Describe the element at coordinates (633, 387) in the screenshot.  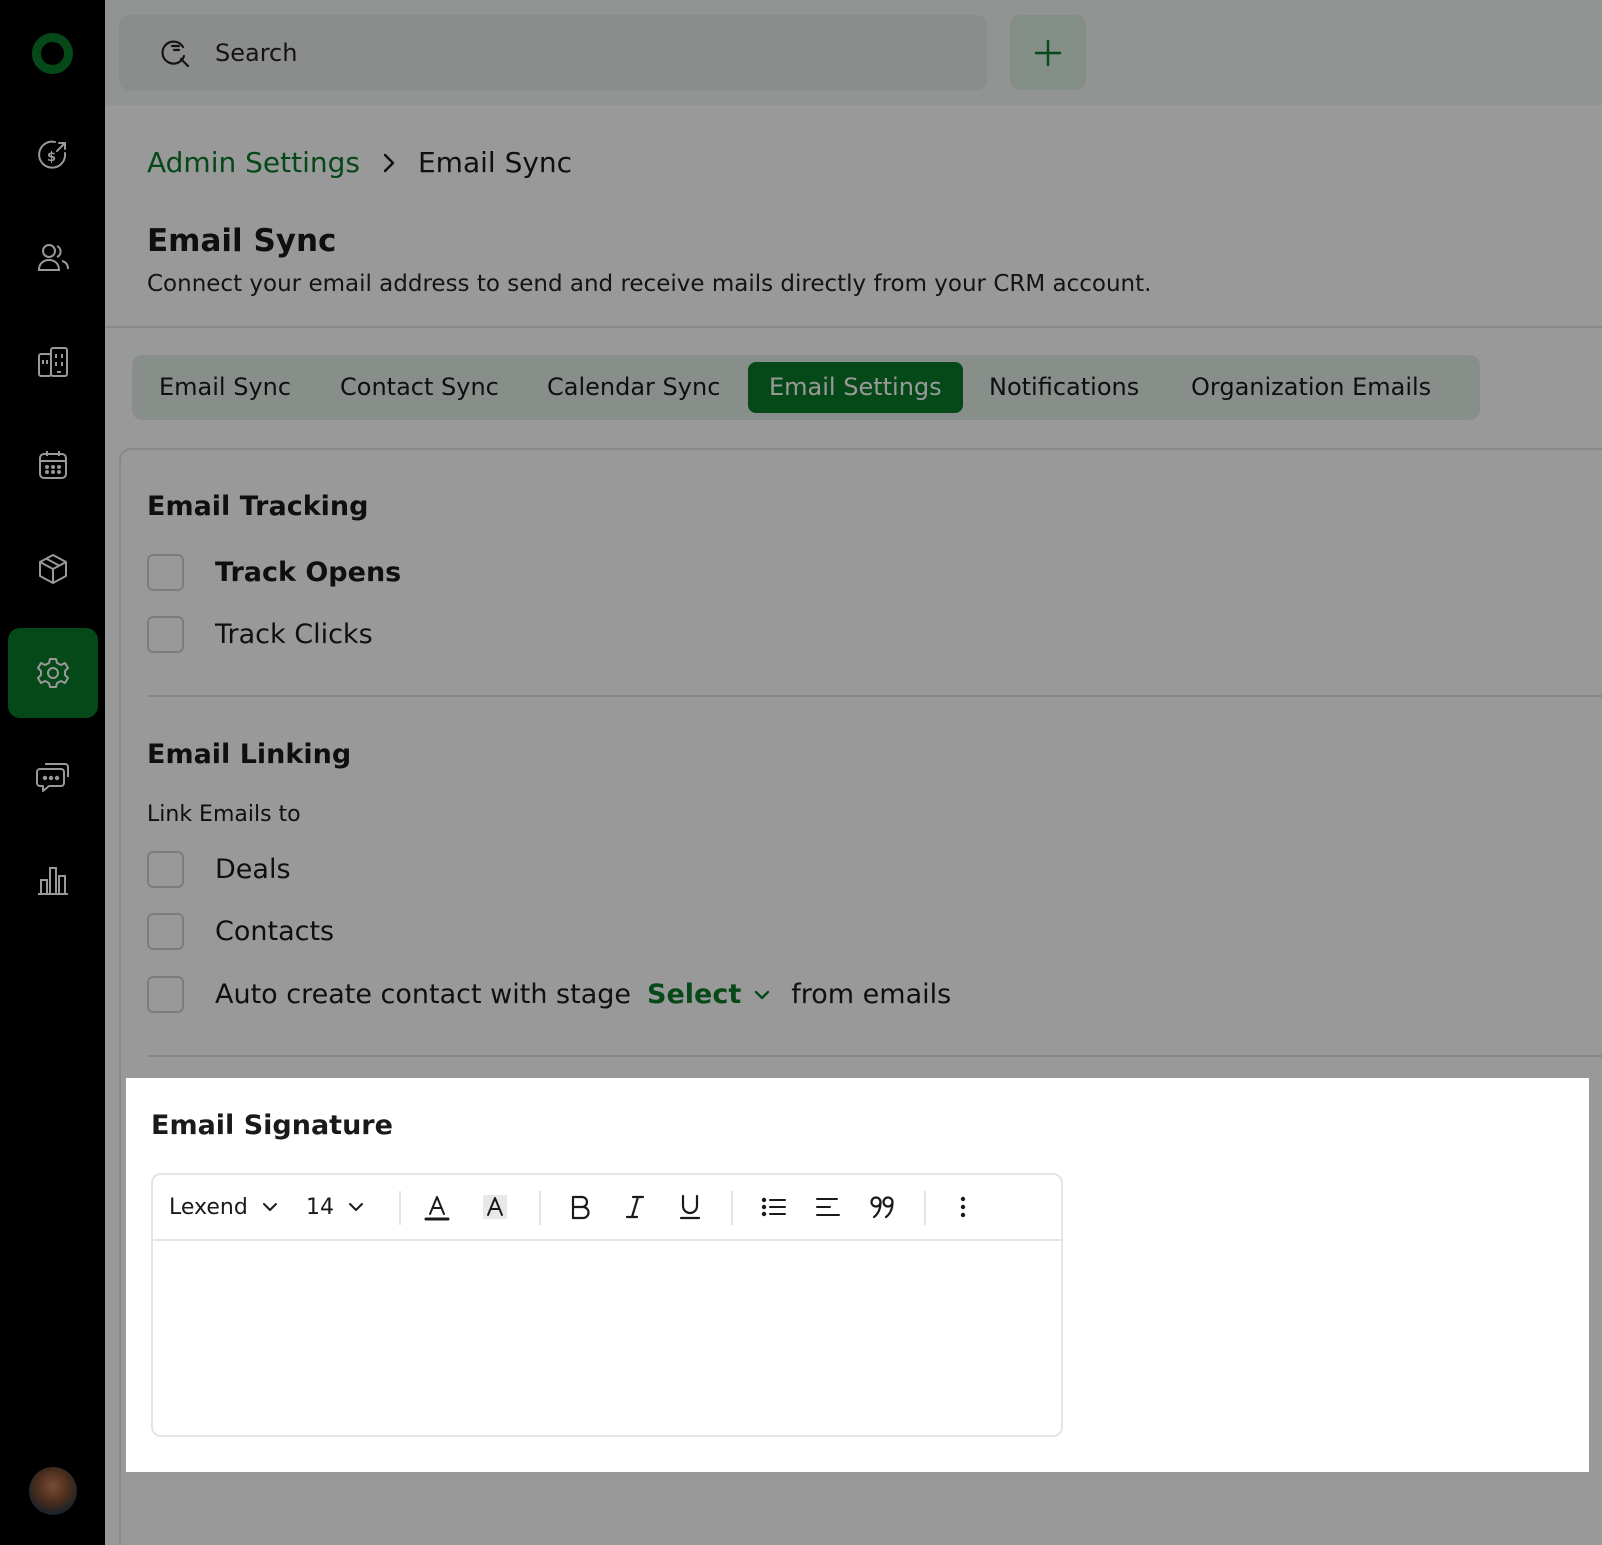
I see `tab-calendar-sync: Calendar Sync` at that location.